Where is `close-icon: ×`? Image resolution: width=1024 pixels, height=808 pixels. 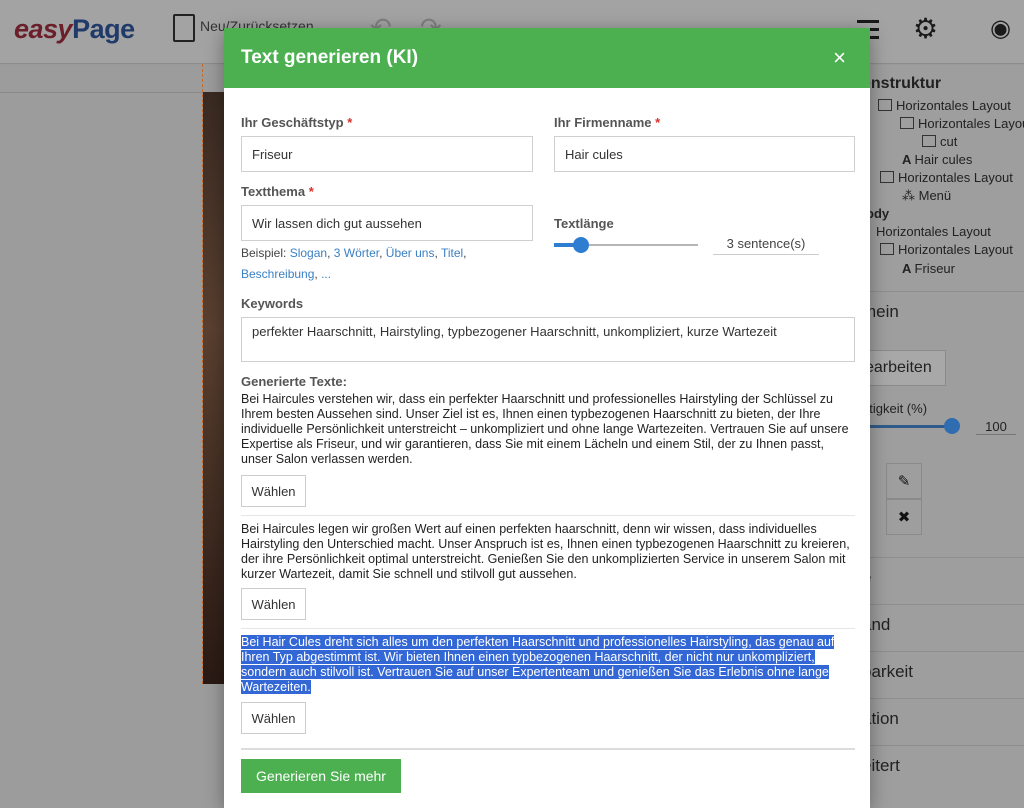 close-icon: × is located at coordinates (839, 58).